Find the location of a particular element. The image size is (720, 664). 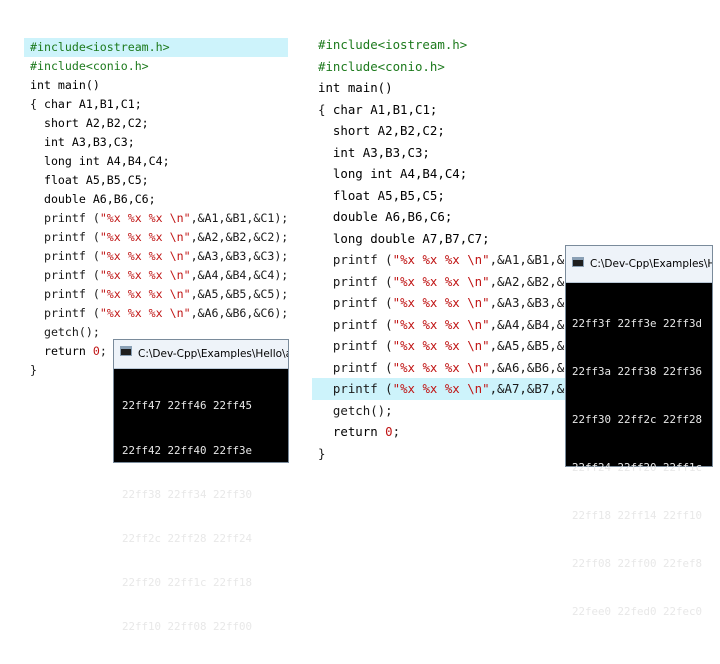

code-token: ,&A6,&B6,&C6); is located at coordinates (239, 313).